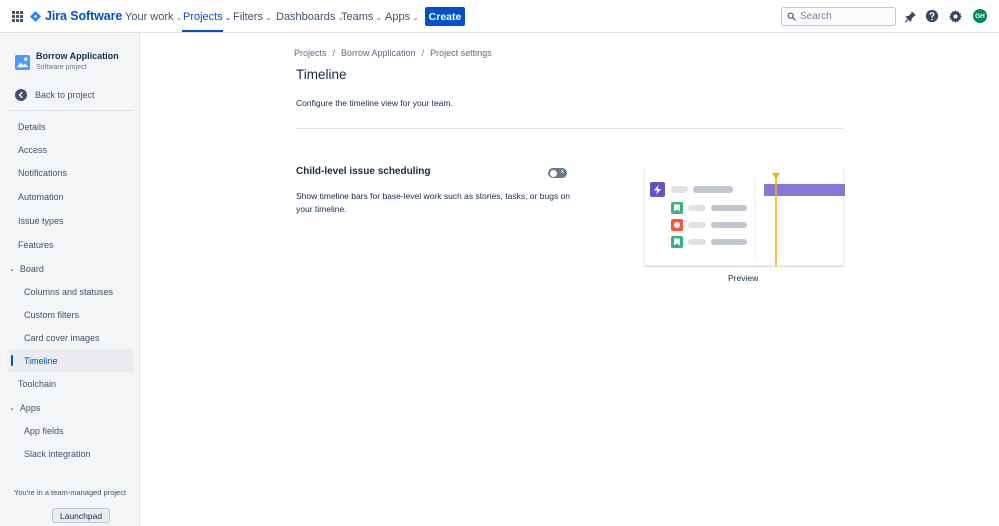  Describe the element at coordinates (65, 95) in the screenshot. I see `back-label: Back to project` at that location.